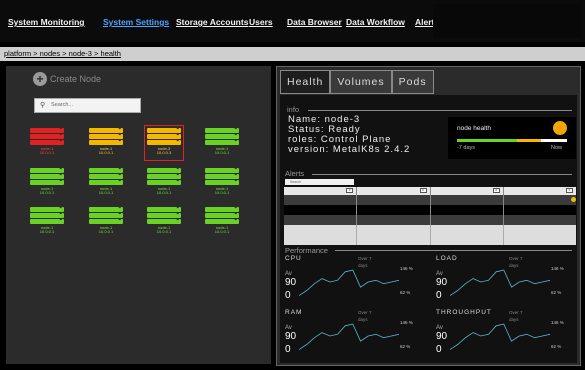  I want to click on health-status-dot, so click(560, 128).